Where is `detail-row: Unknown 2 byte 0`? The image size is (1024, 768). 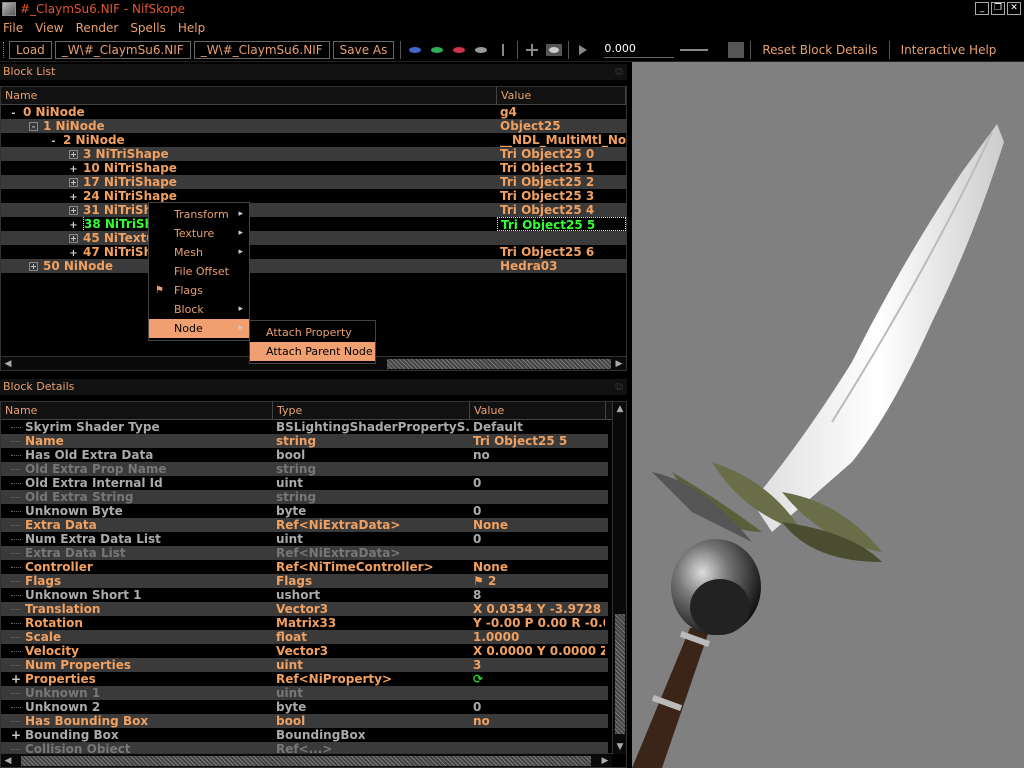
detail-row: Unknown 2 byte 0 is located at coordinates (304, 707).